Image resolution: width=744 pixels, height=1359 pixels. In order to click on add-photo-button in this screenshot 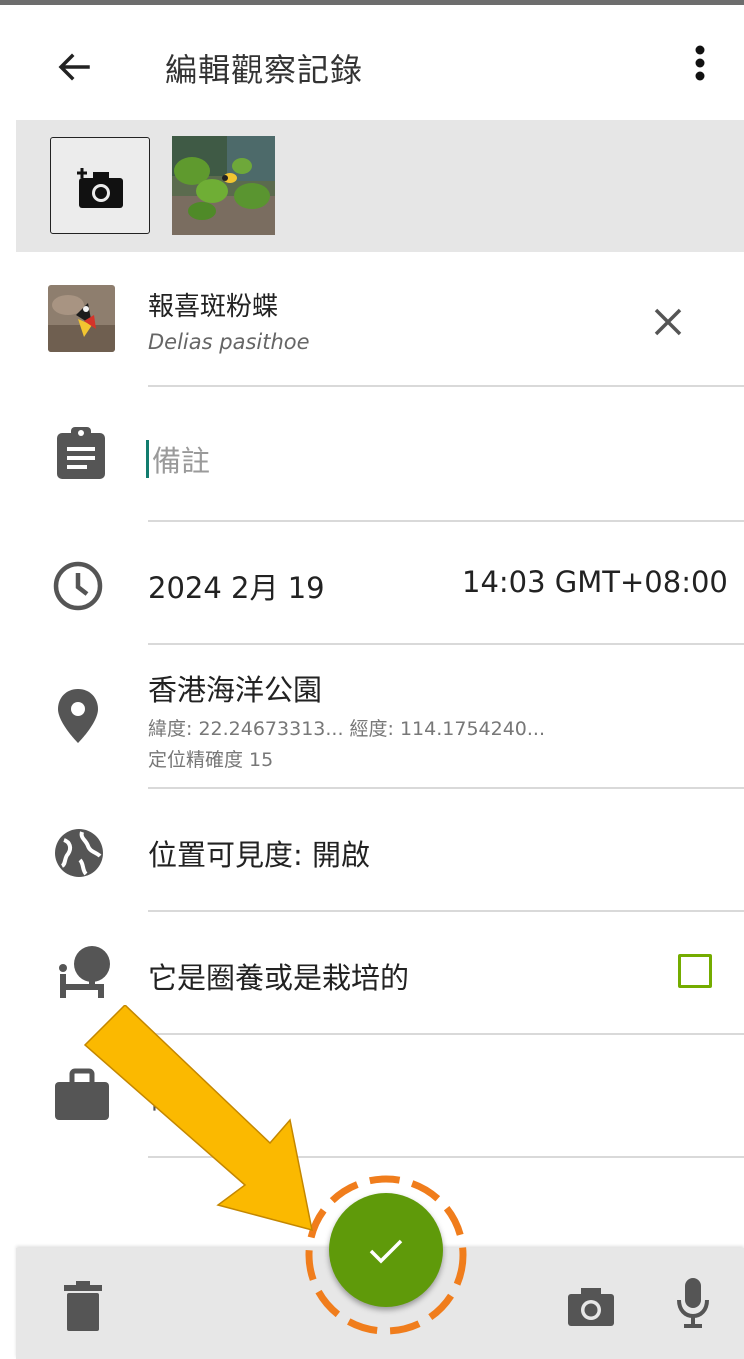, I will do `click(100, 185)`.